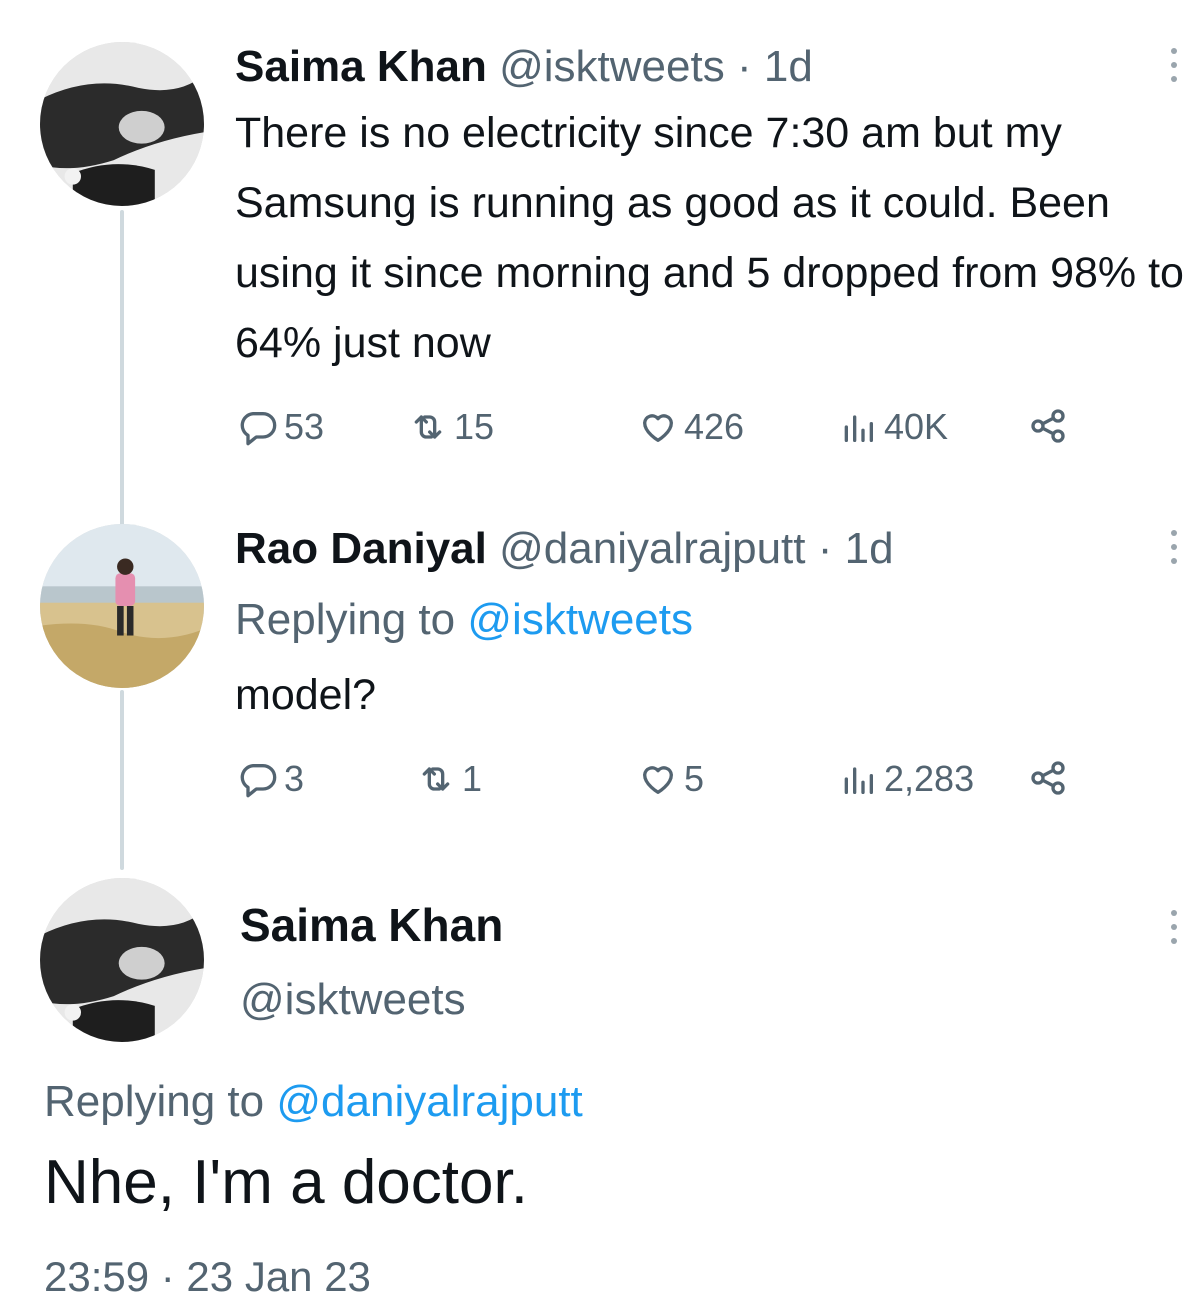 Image resolution: width=1200 pixels, height=1311 pixels. What do you see at coordinates (361, 548) in the screenshot?
I see `display-name: Rao Daniyal` at bounding box center [361, 548].